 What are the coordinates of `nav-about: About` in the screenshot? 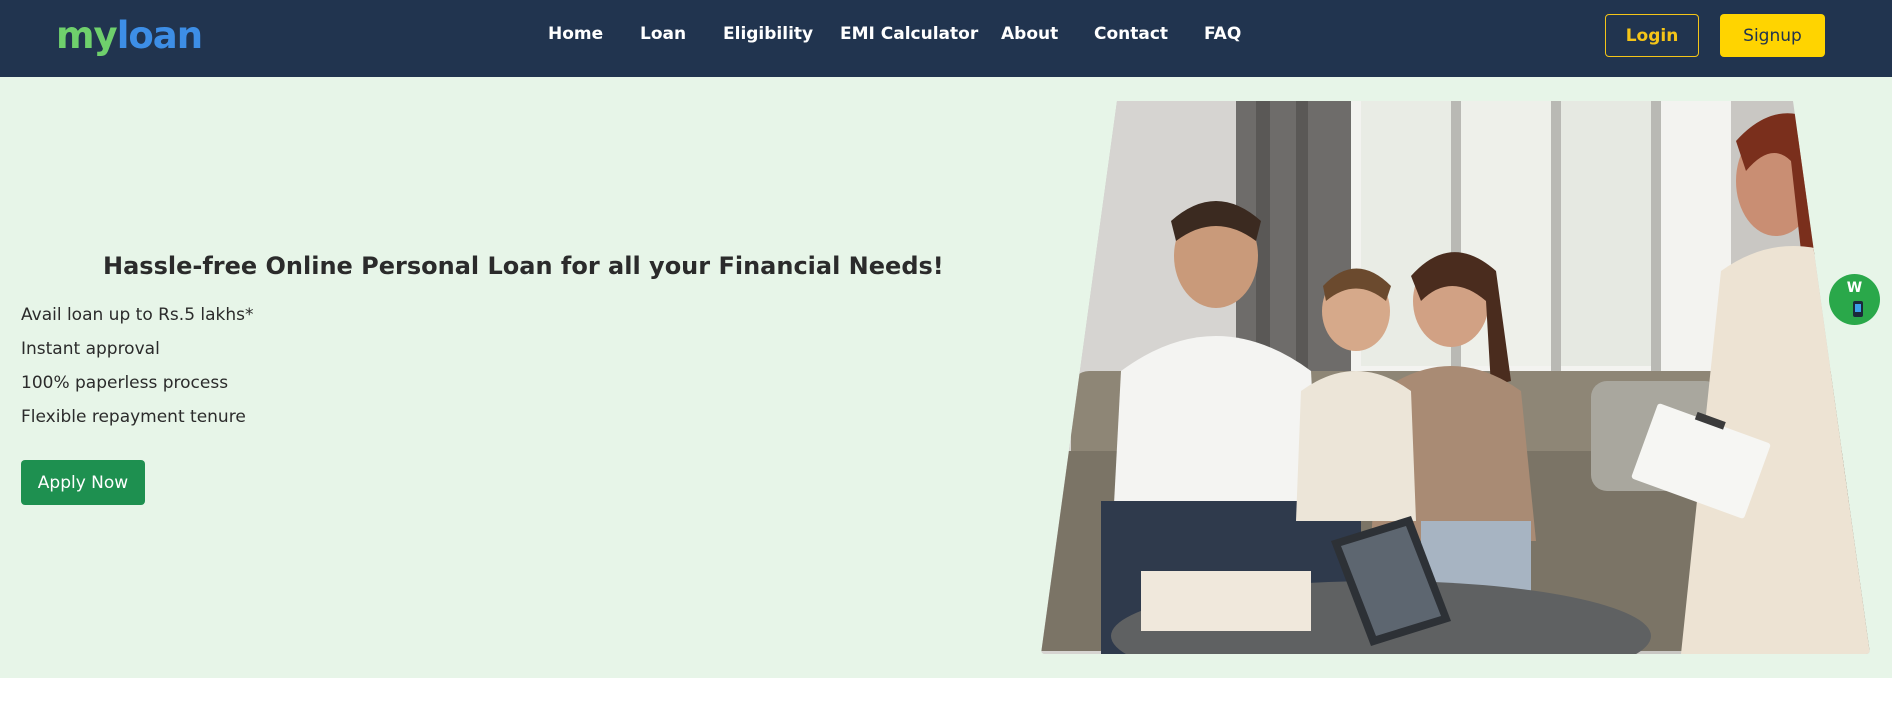 It's located at (1029, 34).